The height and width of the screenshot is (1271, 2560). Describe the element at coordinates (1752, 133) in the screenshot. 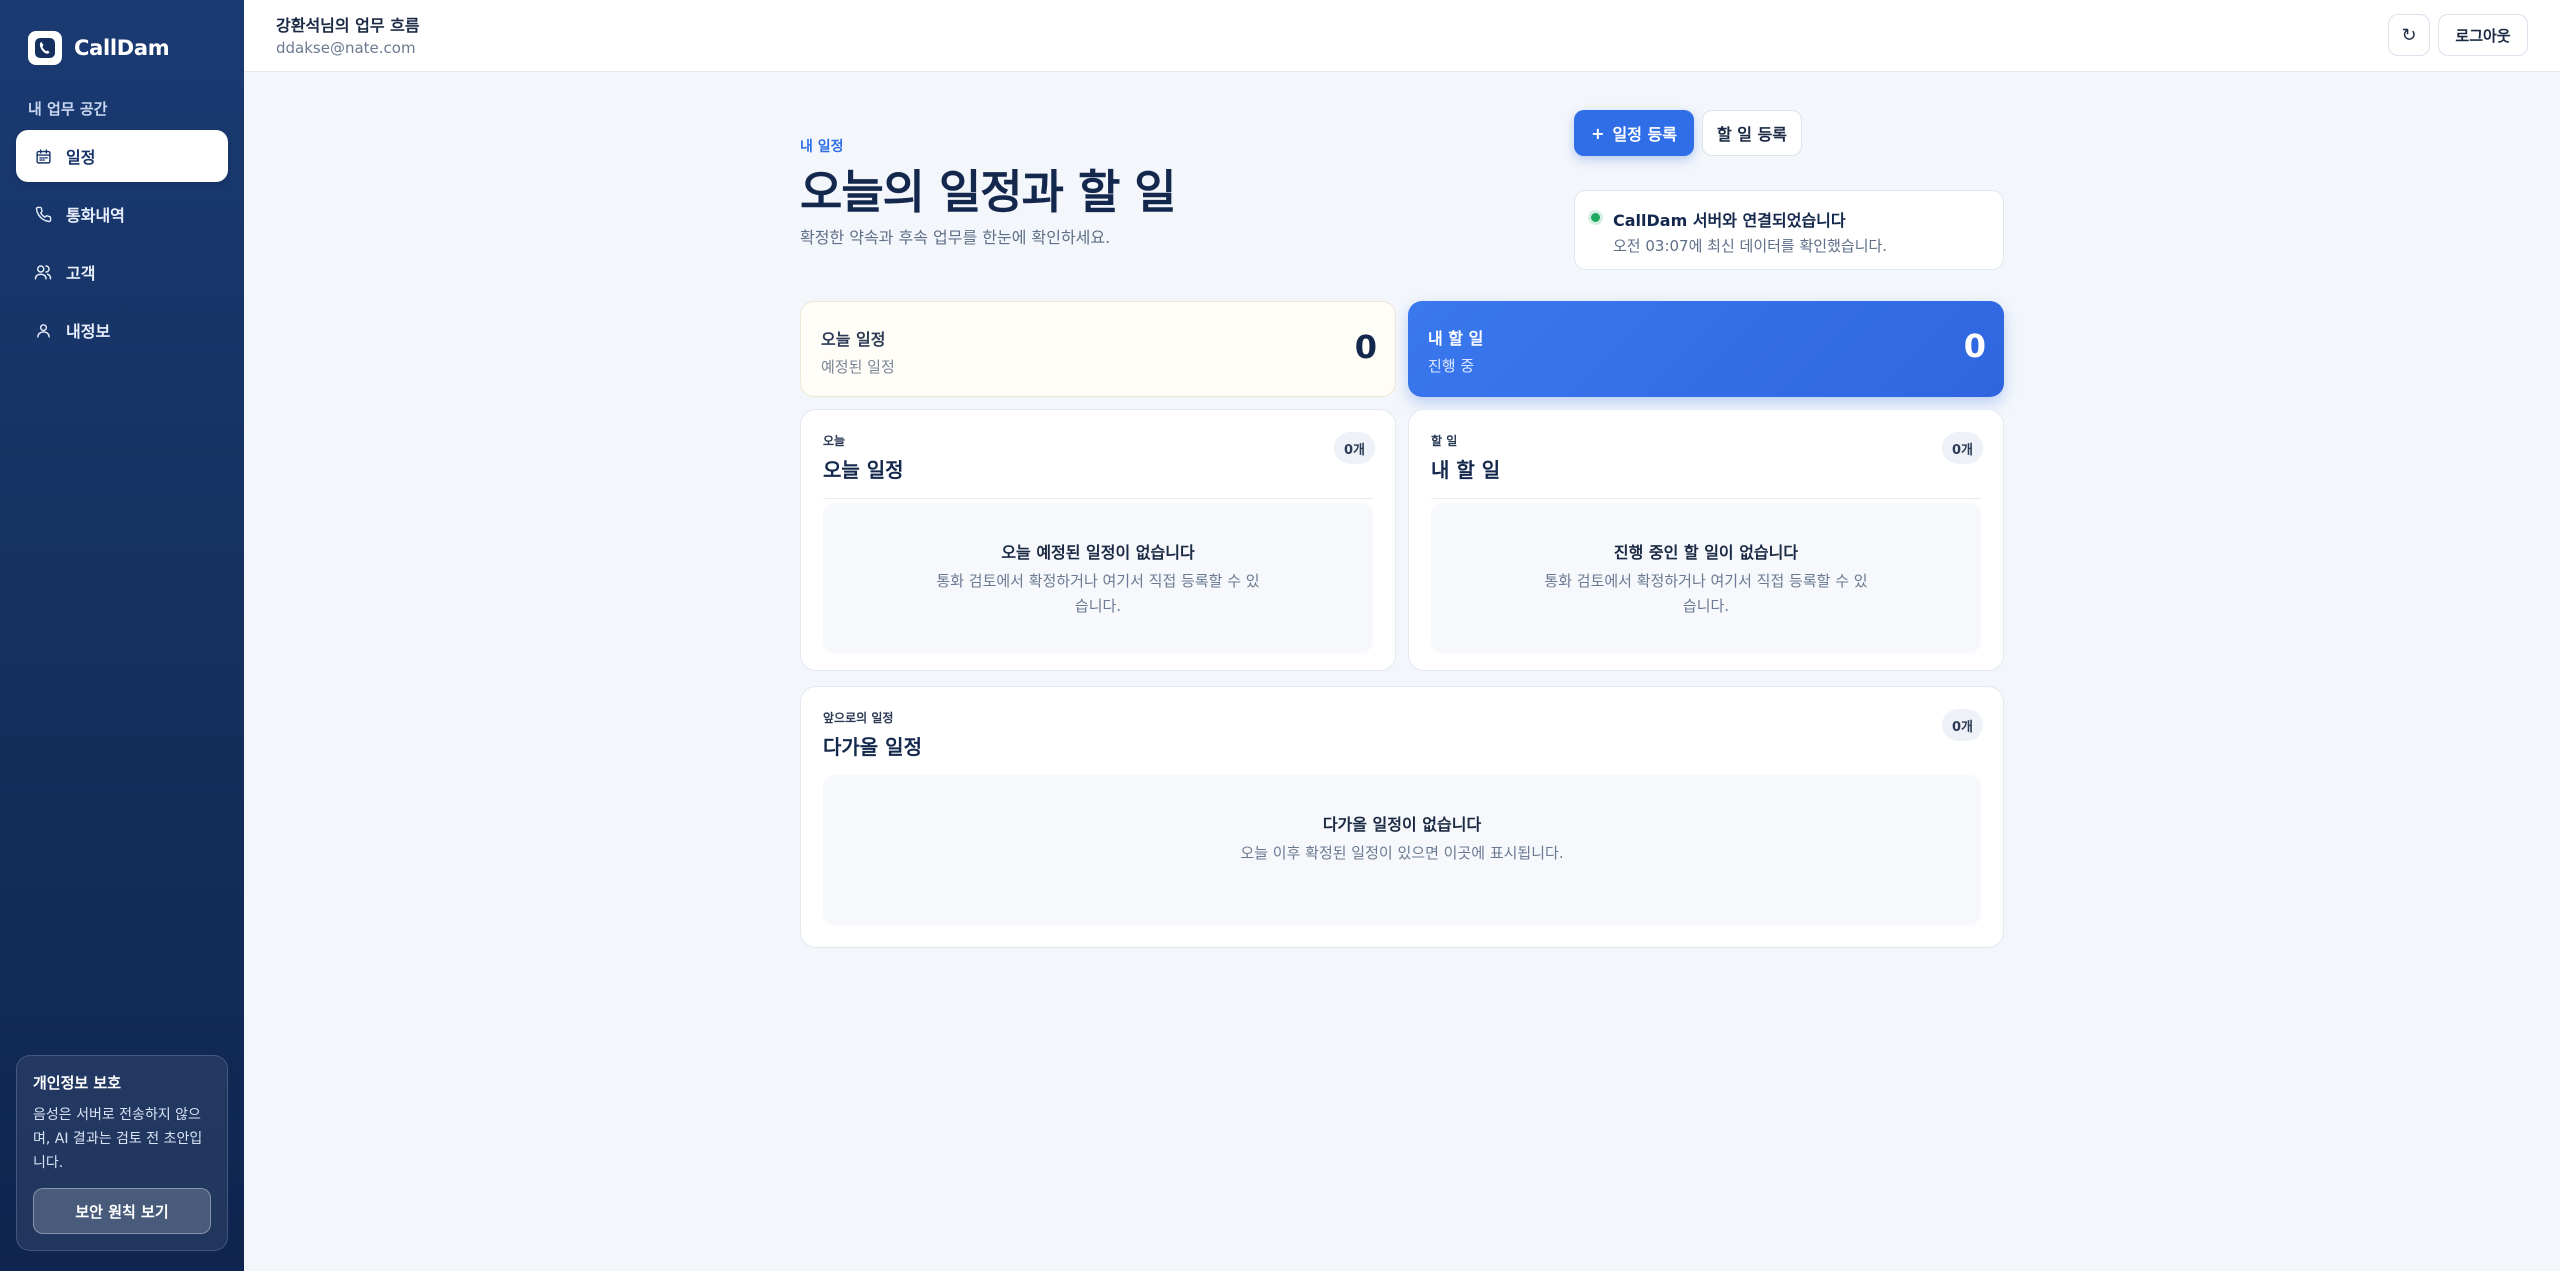

I see `add-todo-button: 할 일 등록` at that location.